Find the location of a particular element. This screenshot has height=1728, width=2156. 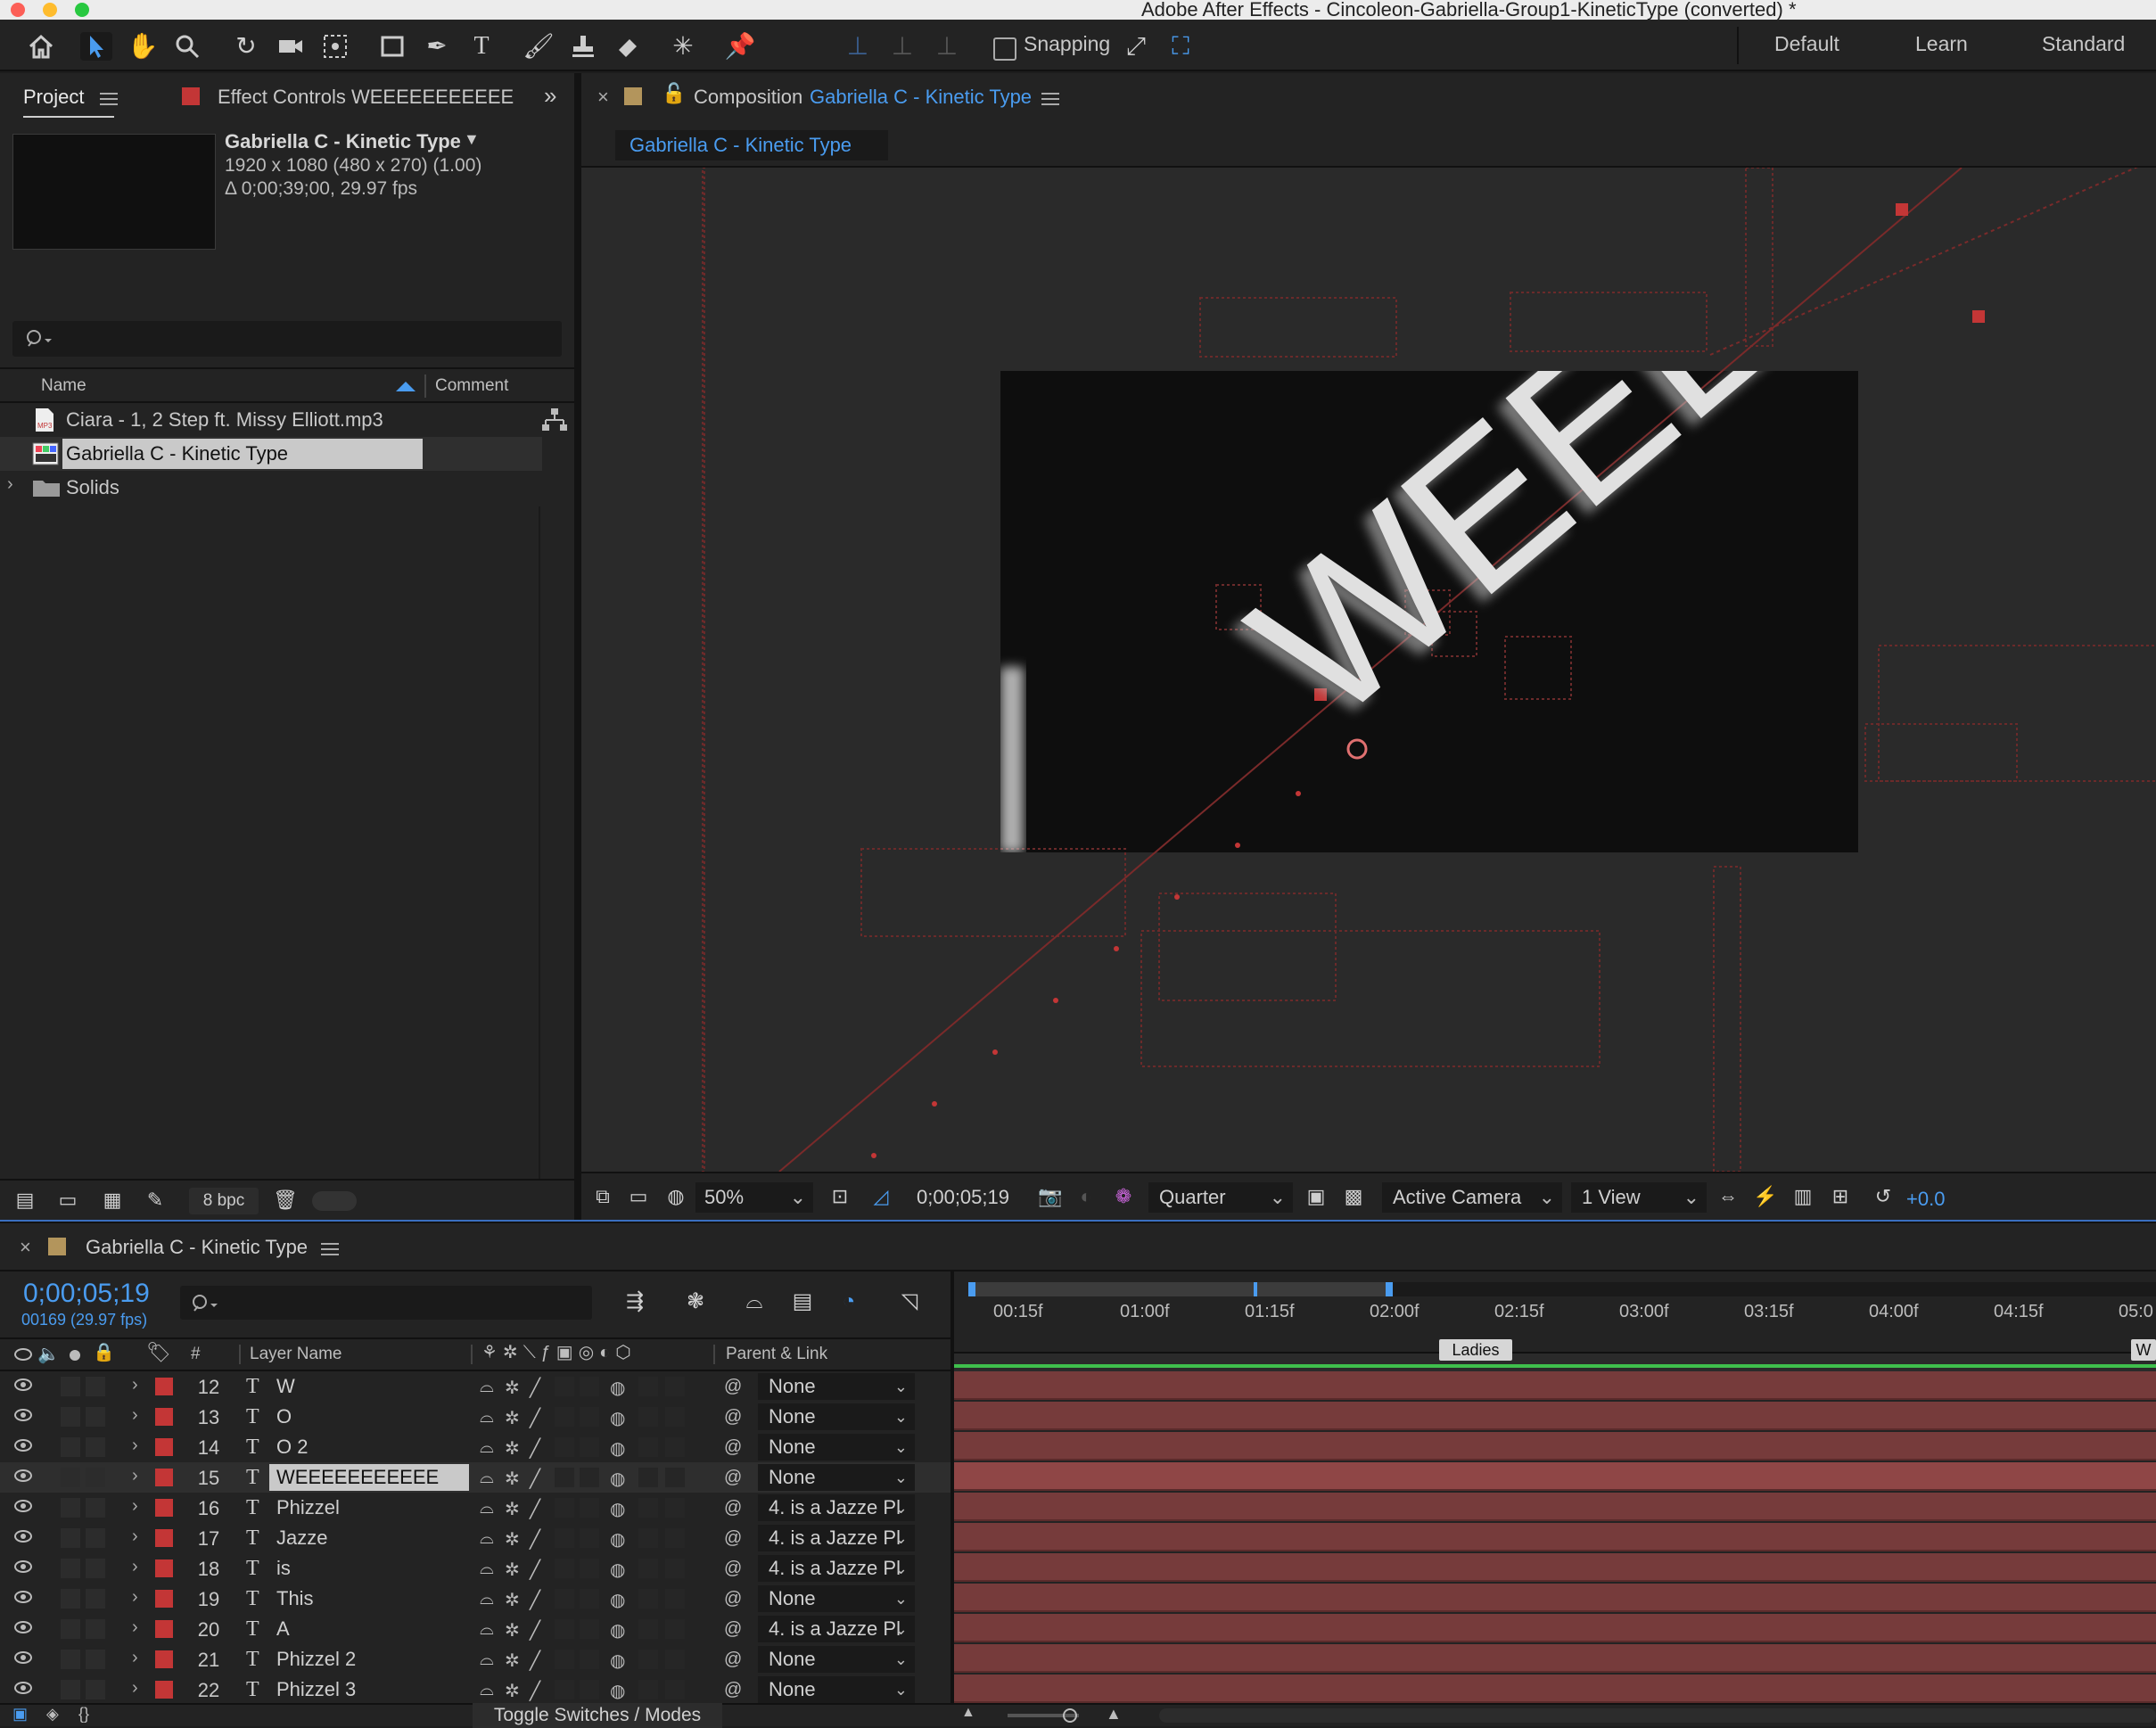

snapping-checkbox is located at coordinates (1005, 49).